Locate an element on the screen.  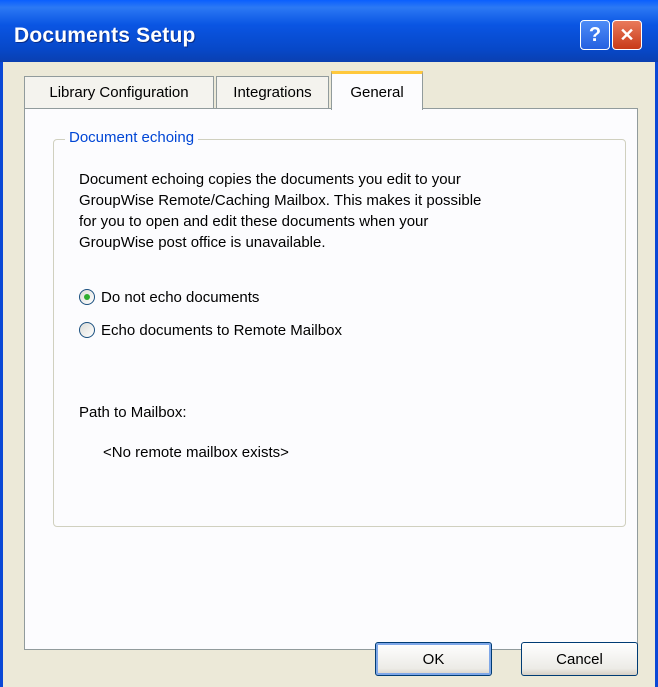
tab-library-configuration: Library Configuration is located at coordinates (119, 92).